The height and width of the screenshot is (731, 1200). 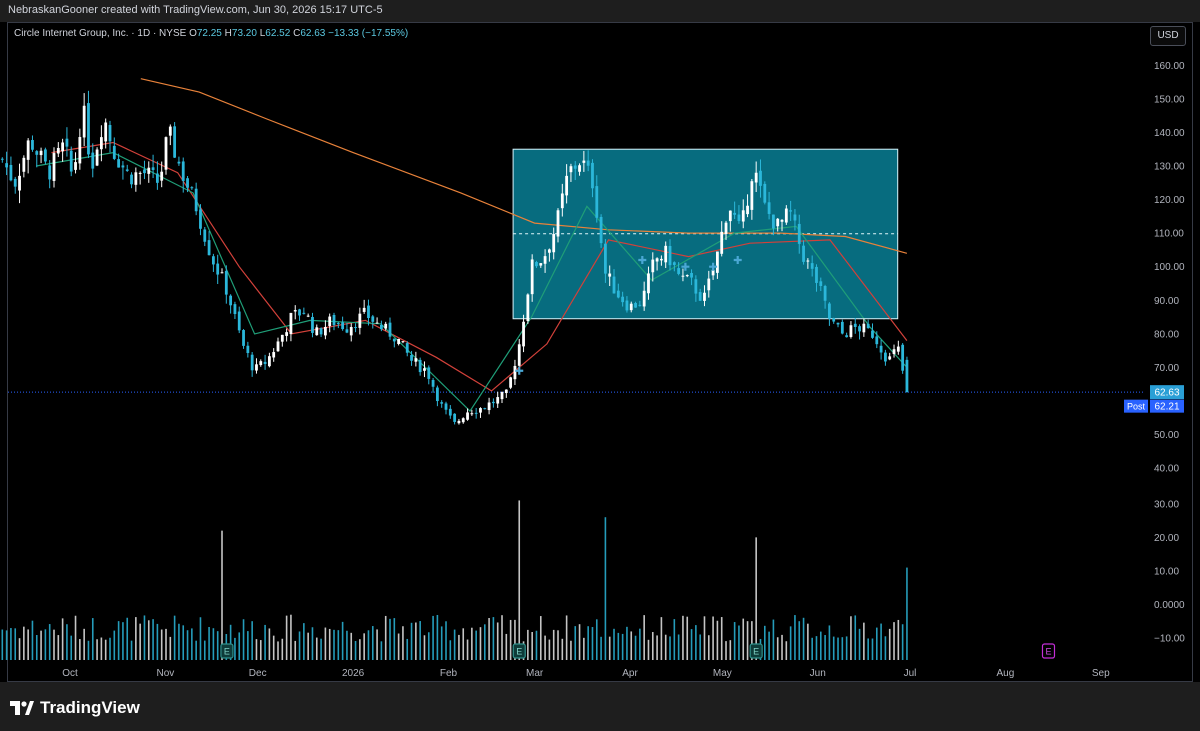 I want to click on currency-button: USD, so click(x=1168, y=36).